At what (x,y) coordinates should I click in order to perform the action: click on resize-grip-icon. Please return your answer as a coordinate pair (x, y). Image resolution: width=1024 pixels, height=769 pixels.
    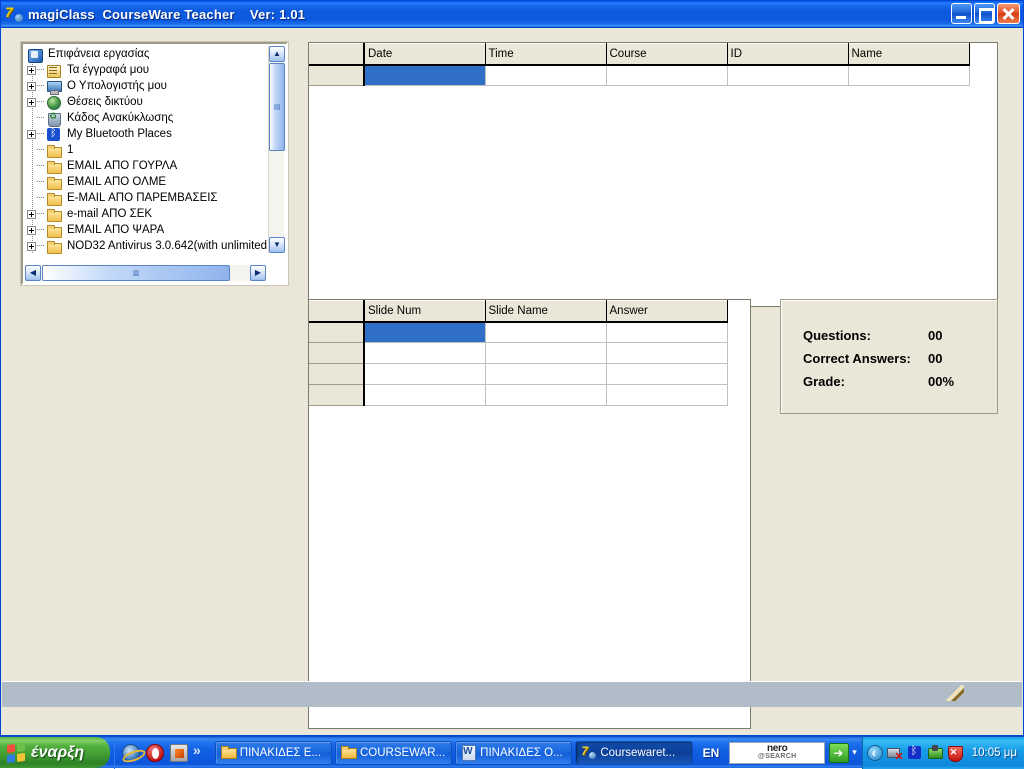
    Looking at the image, I should click on (955, 693).